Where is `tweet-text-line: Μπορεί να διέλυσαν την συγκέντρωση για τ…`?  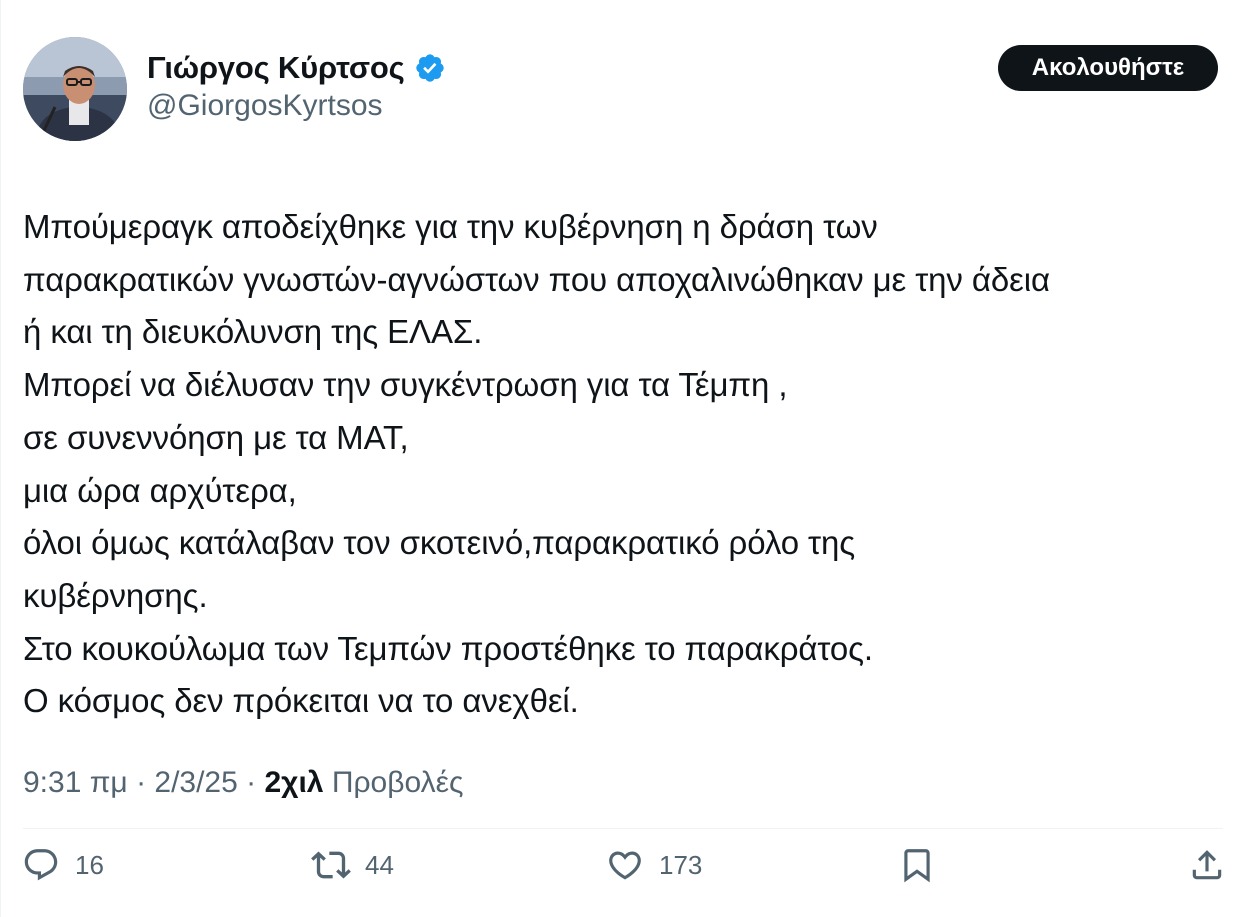 tweet-text-line: Μπορεί να διέλυσαν την συγκέντρωση για τ… is located at coordinates (405, 385).